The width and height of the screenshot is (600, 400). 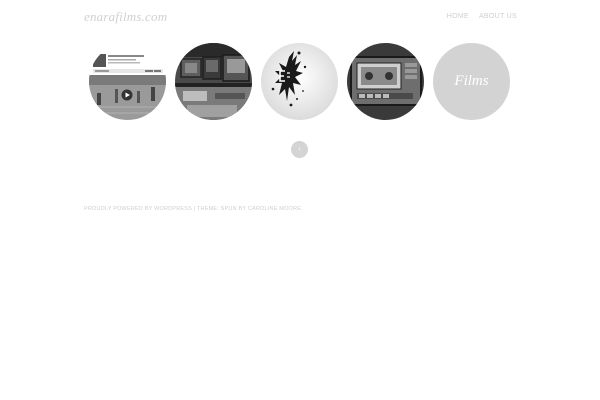 I want to click on post-thumbnails: Films, so click(x=299, y=81).